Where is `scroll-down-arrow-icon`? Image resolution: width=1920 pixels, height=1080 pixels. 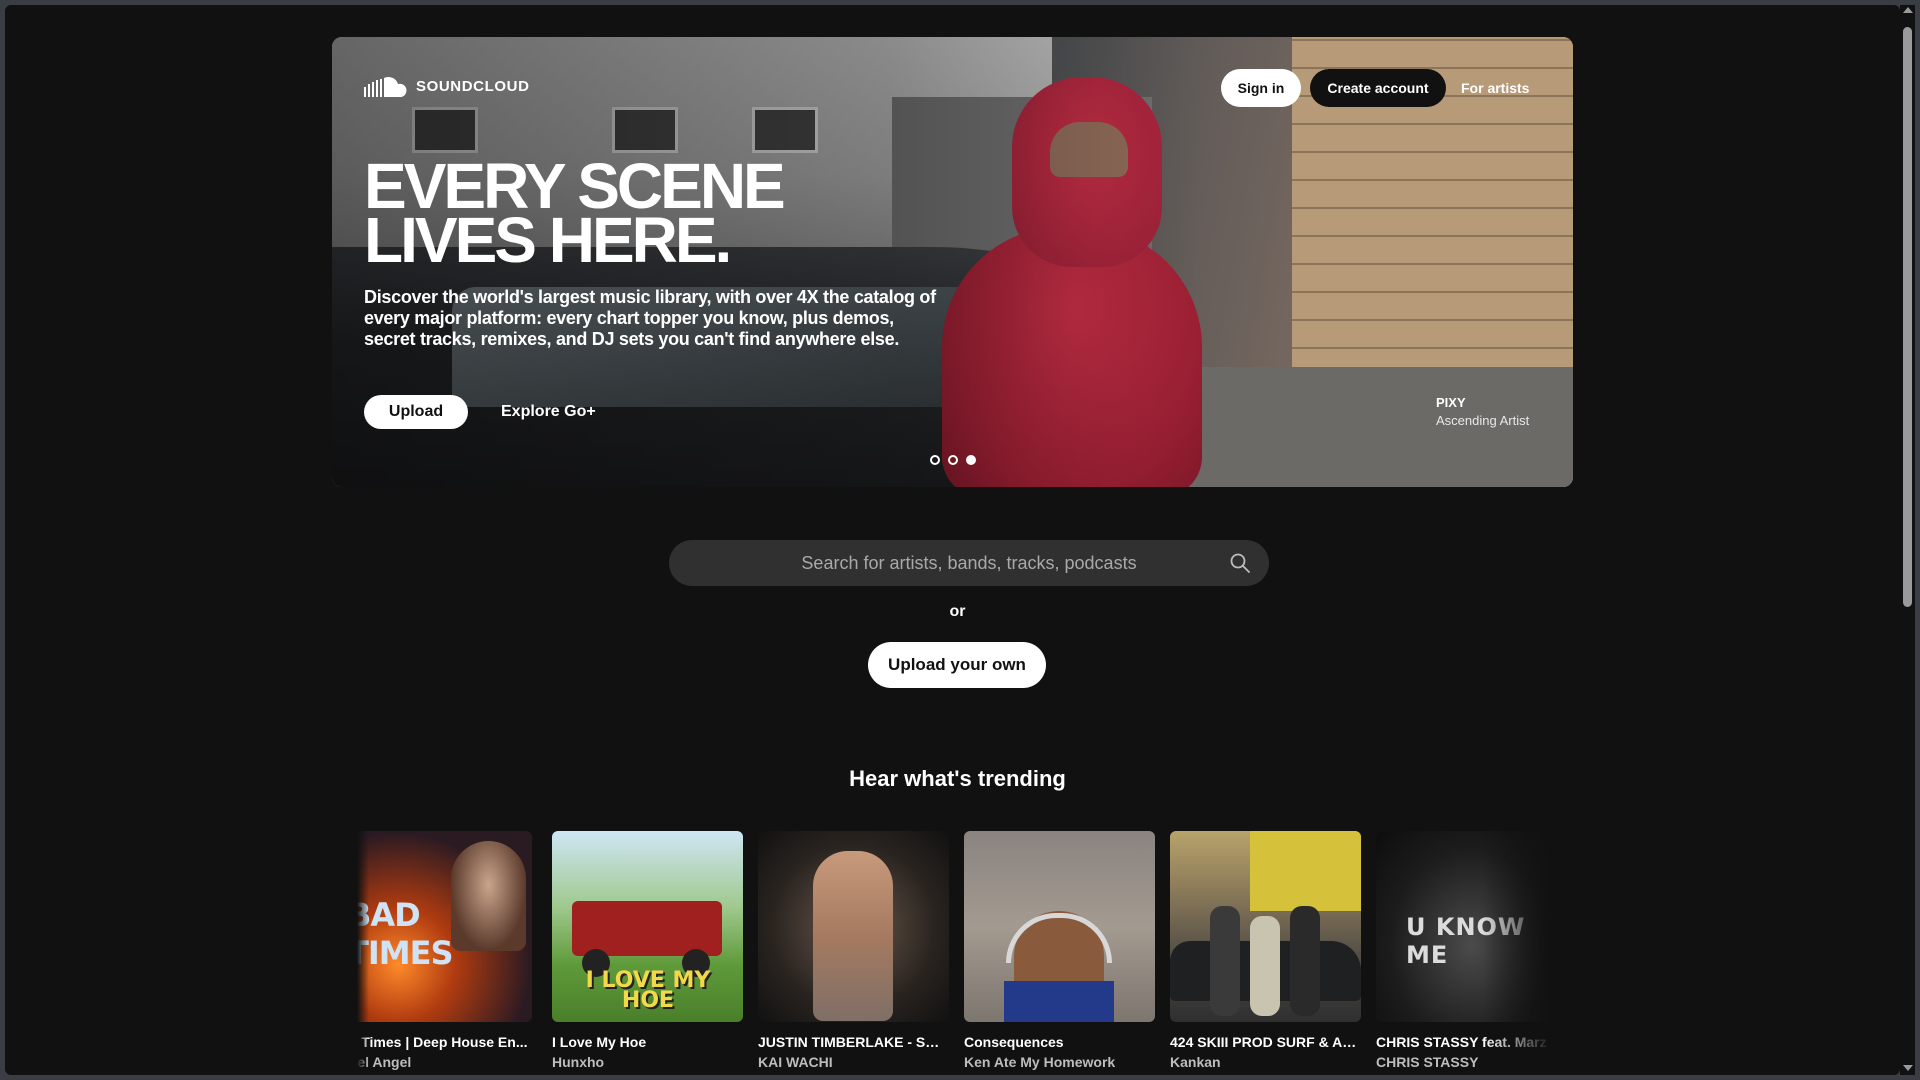
scroll-down-arrow-icon is located at coordinates (1908, 1068).